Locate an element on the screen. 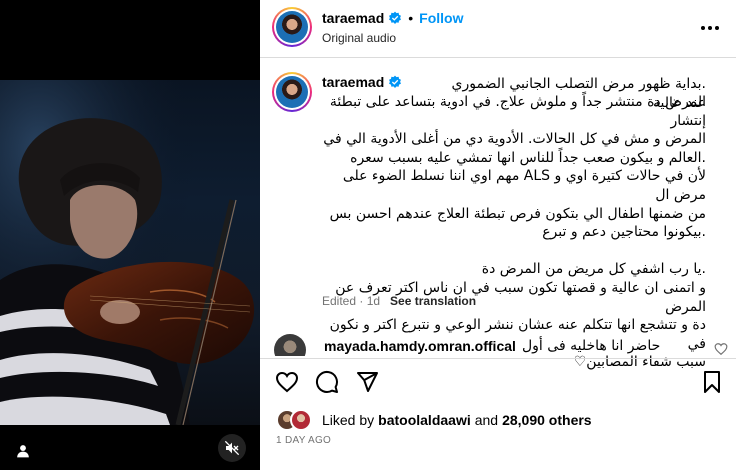  caption-author-avatar is located at coordinates (292, 92).